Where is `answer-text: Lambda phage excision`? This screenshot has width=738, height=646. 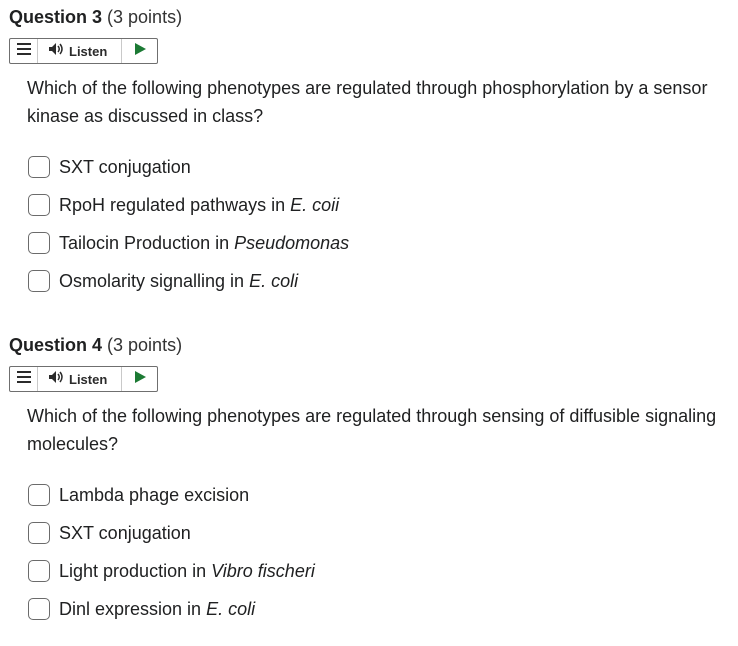 answer-text: Lambda phage excision is located at coordinates (154, 495).